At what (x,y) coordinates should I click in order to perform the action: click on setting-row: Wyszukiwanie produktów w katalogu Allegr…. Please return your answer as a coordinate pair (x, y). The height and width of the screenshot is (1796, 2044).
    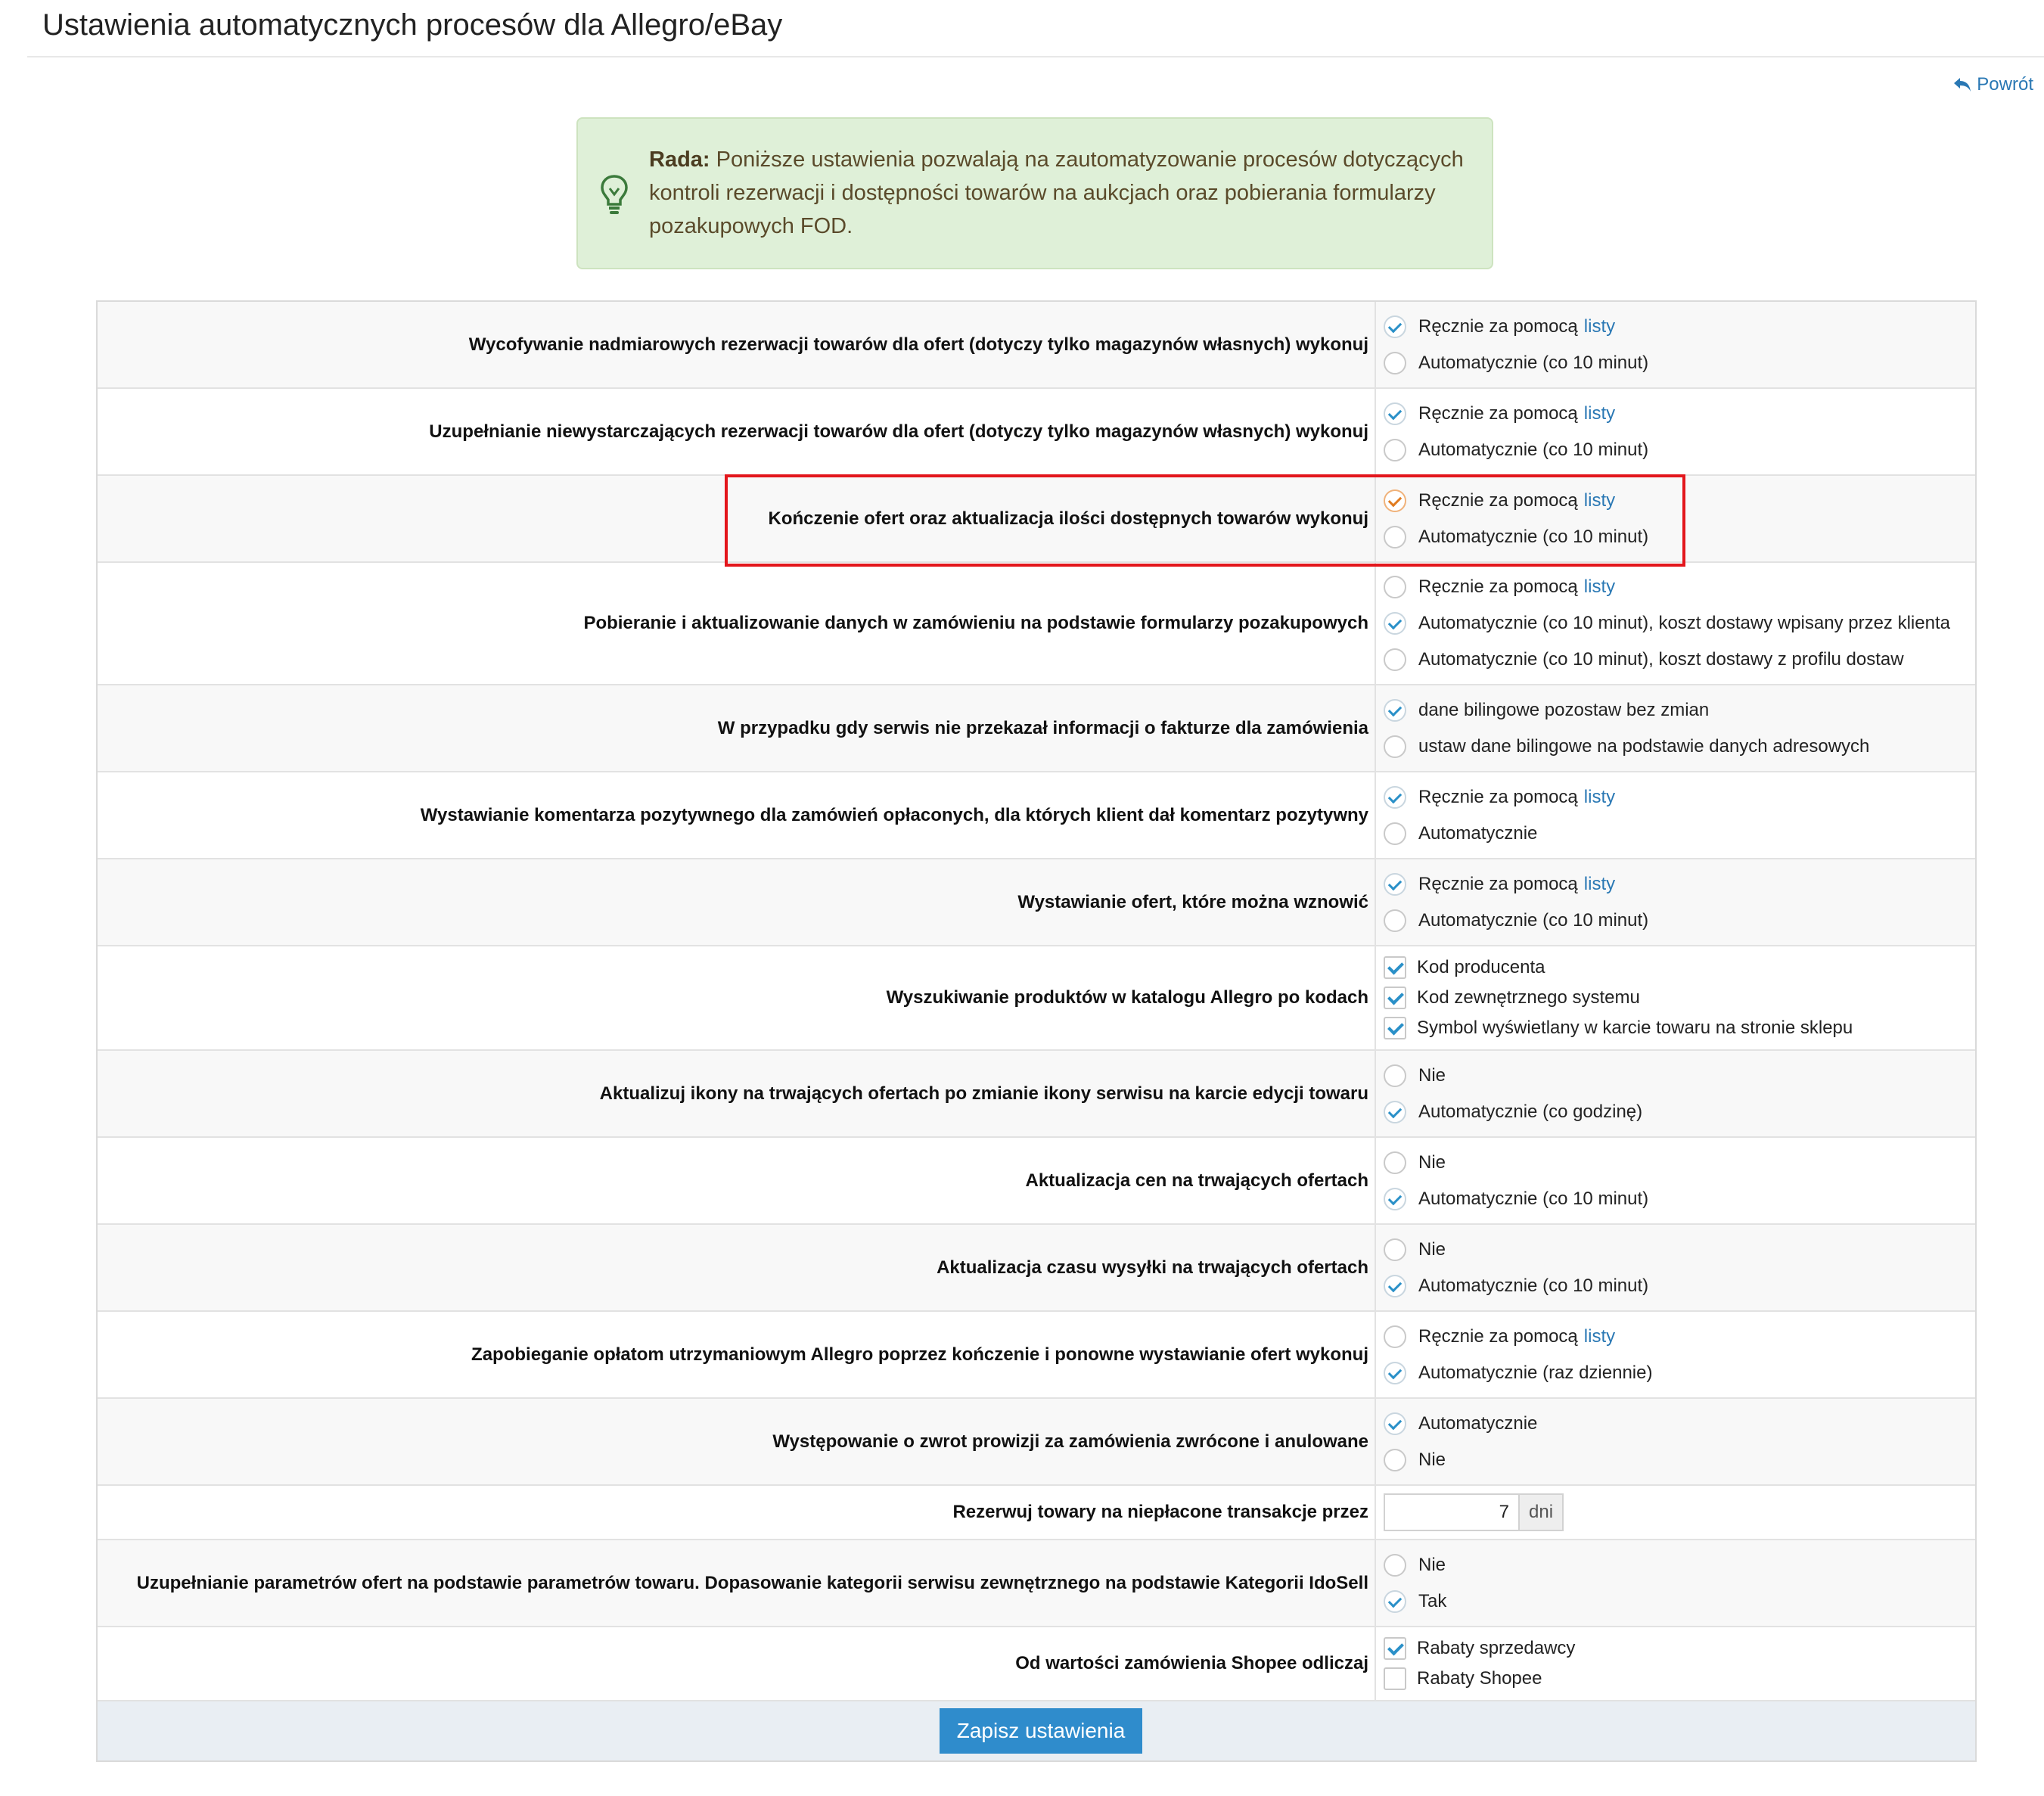
    Looking at the image, I should click on (1036, 999).